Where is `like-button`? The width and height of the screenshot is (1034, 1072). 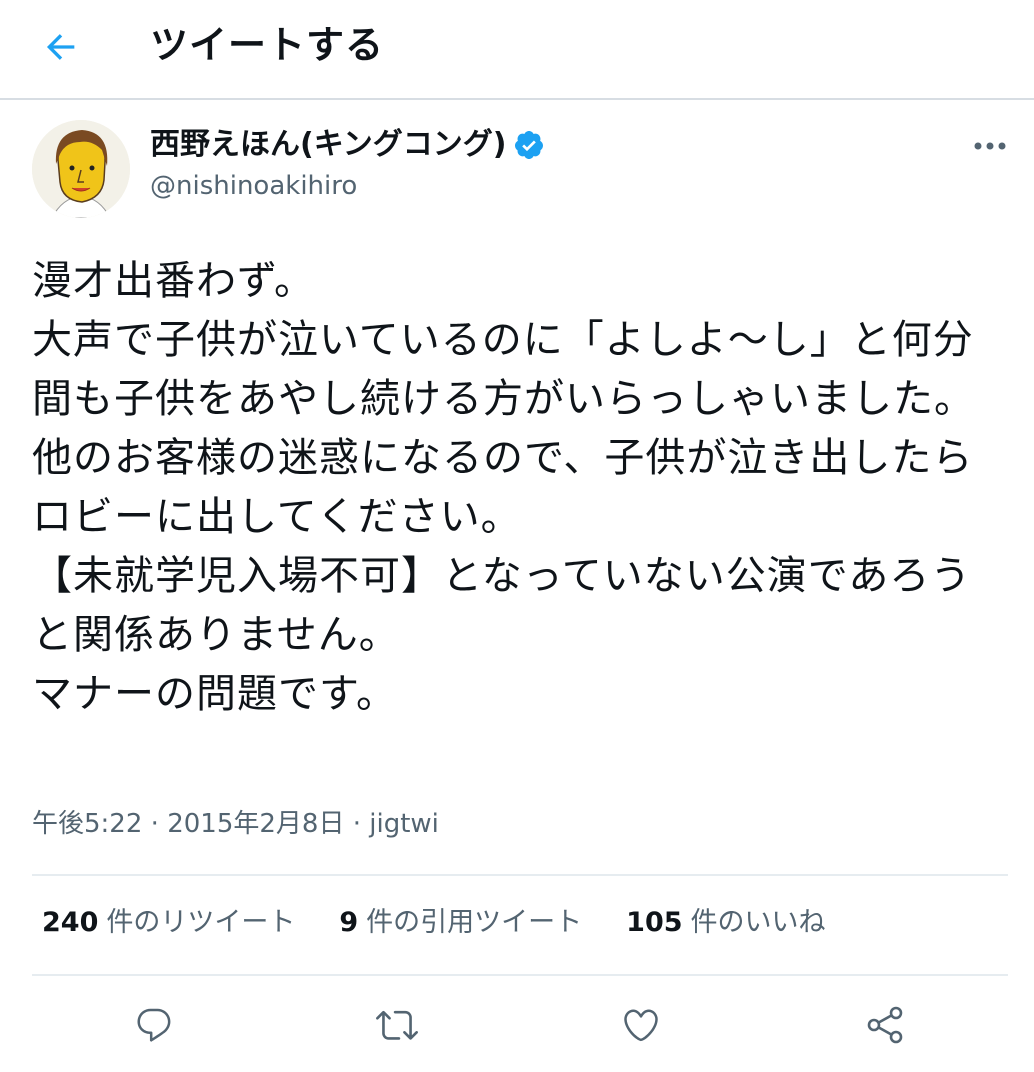 like-button is located at coordinates (641, 1025).